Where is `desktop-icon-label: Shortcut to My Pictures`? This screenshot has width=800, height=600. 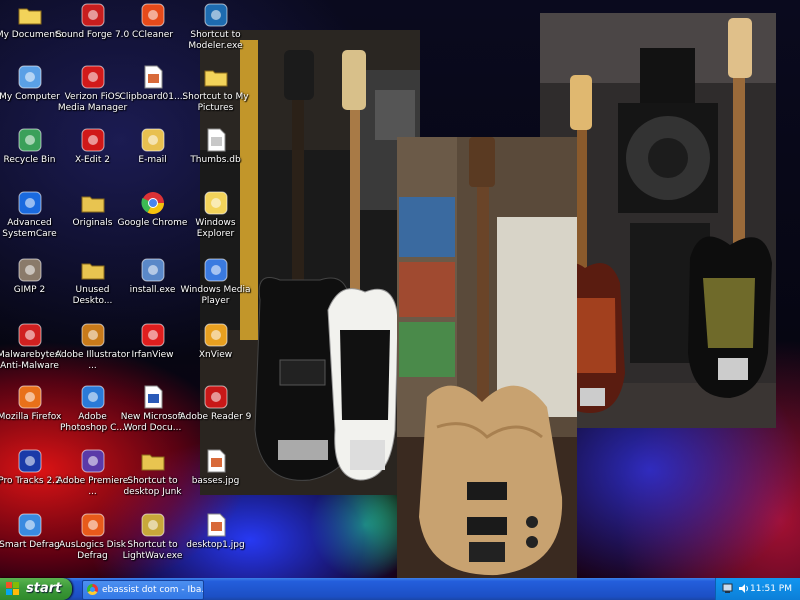 desktop-icon-label: Shortcut to My Pictures is located at coordinates (215, 102).